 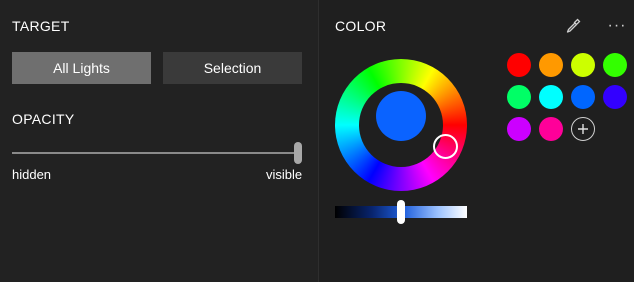 What do you see at coordinates (32, 174) in the screenshot?
I see `opacity-min-label: hidden` at bounding box center [32, 174].